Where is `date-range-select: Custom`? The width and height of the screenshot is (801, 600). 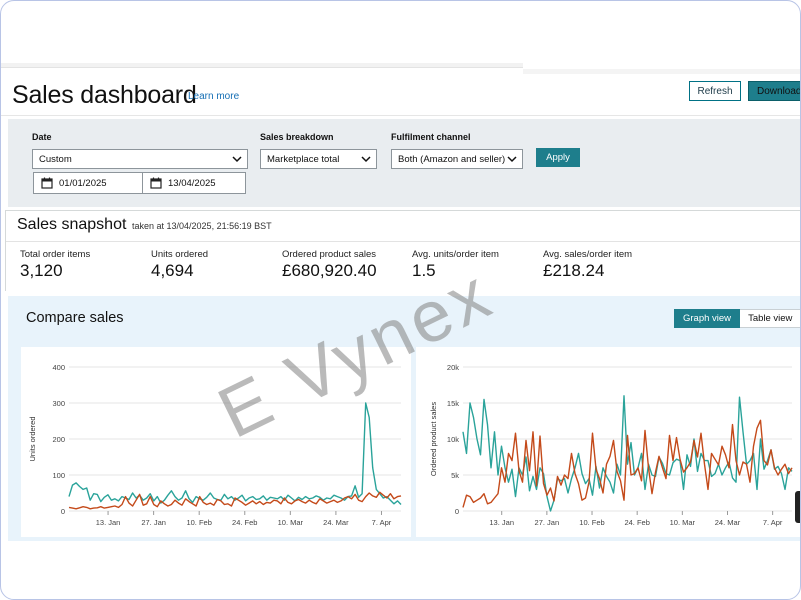 date-range-select: Custom is located at coordinates (140, 159).